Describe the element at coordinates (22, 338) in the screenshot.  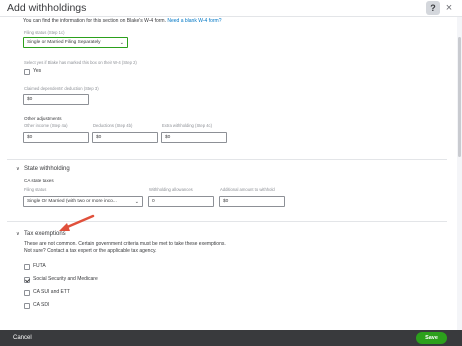
I see `cancel-button: Cancel` at that location.